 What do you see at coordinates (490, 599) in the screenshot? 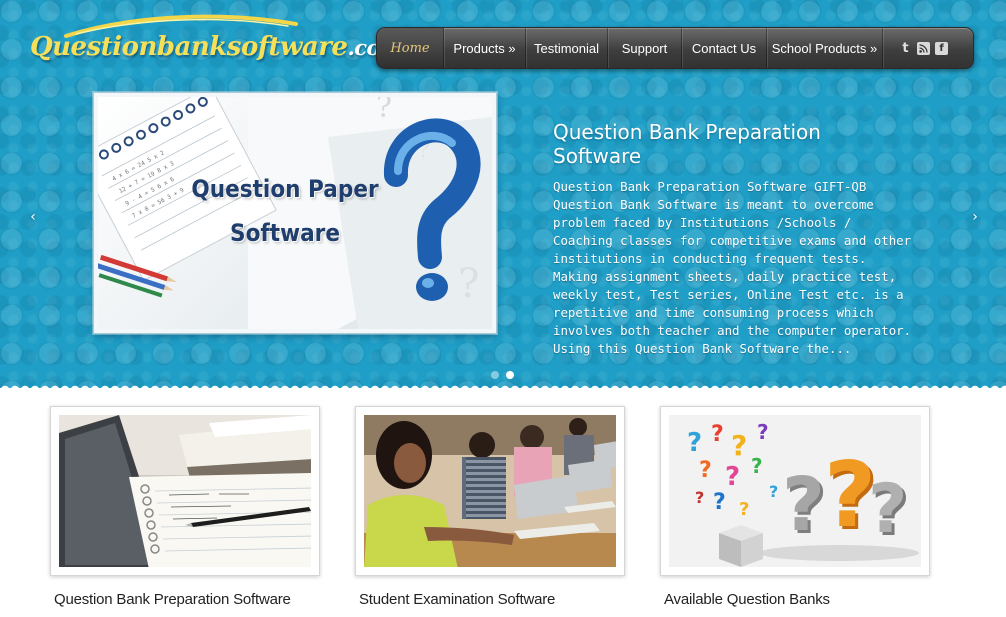
I see `card-title: Student Examination Software` at bounding box center [490, 599].